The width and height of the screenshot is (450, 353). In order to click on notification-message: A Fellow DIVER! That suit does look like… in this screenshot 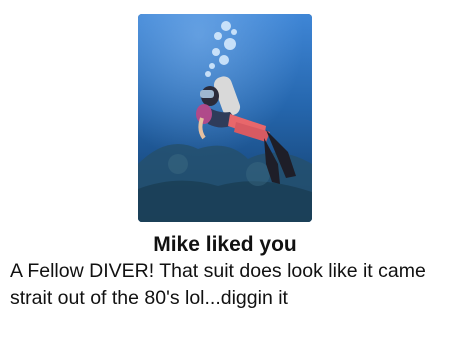, I will do `click(218, 284)`.